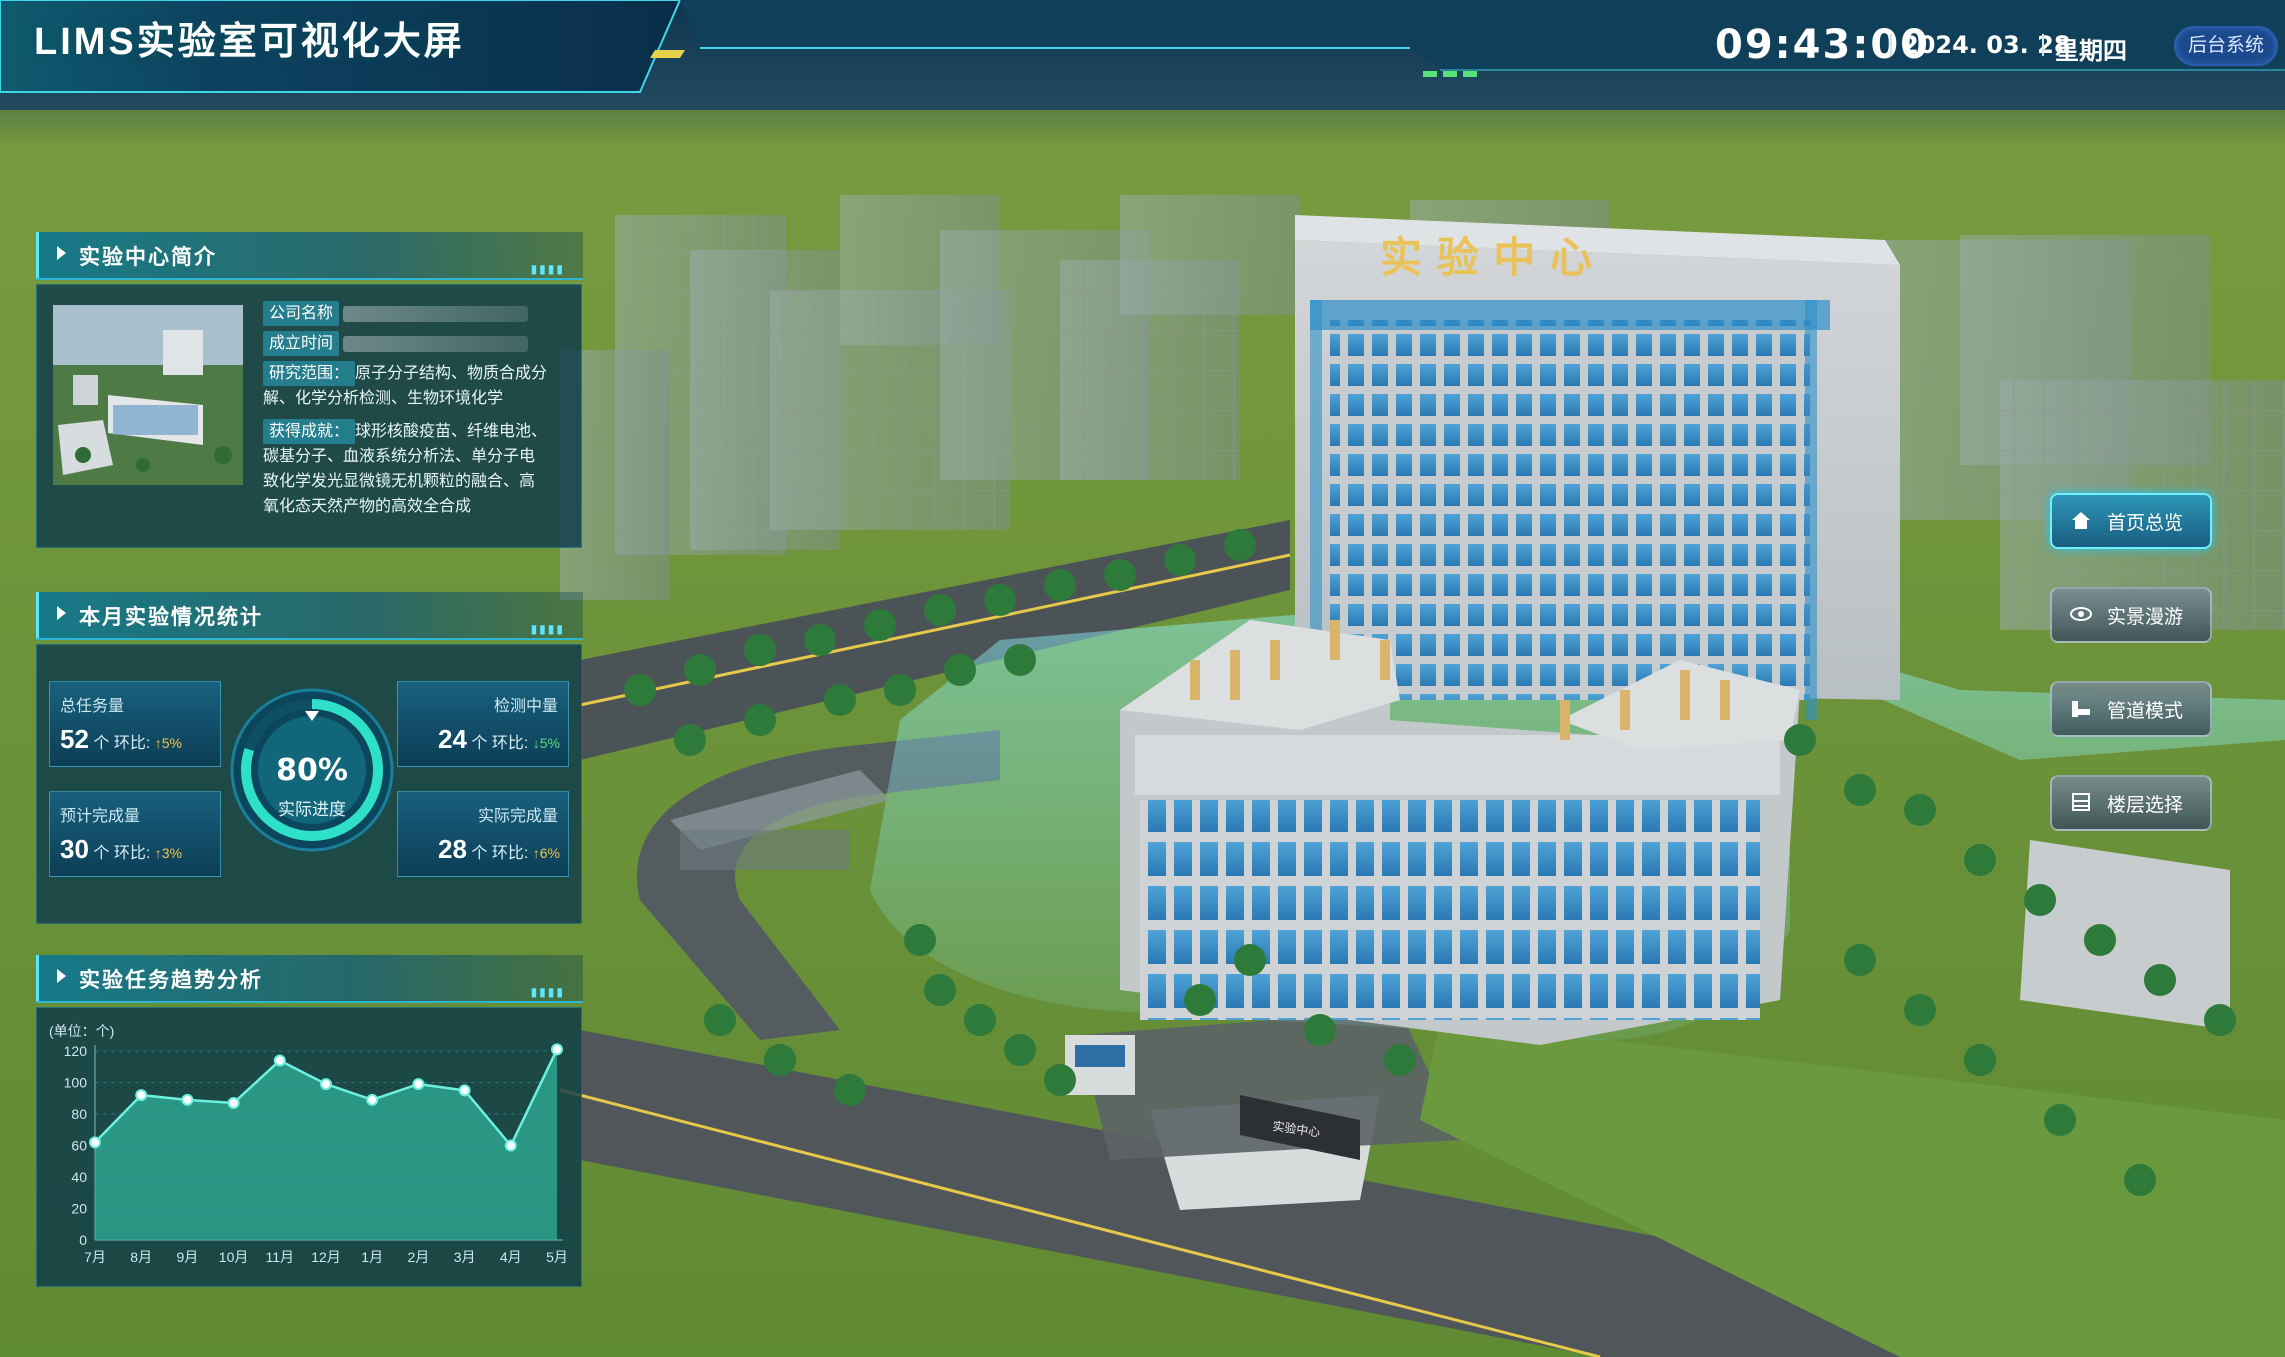 This screenshot has width=2285, height=1357. I want to click on actual-ratio: ↑6%, so click(546, 853).